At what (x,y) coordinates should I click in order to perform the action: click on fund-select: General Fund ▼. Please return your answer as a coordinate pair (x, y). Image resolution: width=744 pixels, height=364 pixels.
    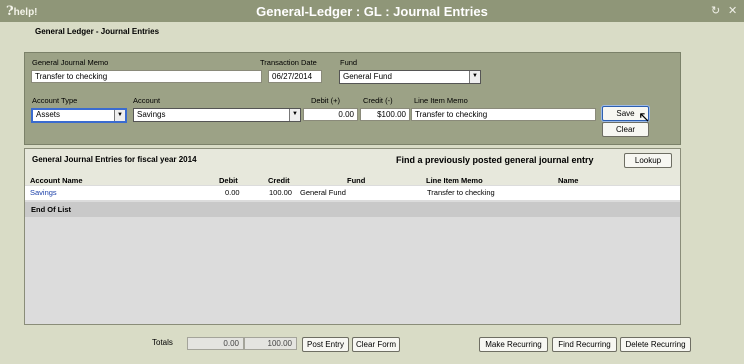
    Looking at the image, I should click on (410, 77).